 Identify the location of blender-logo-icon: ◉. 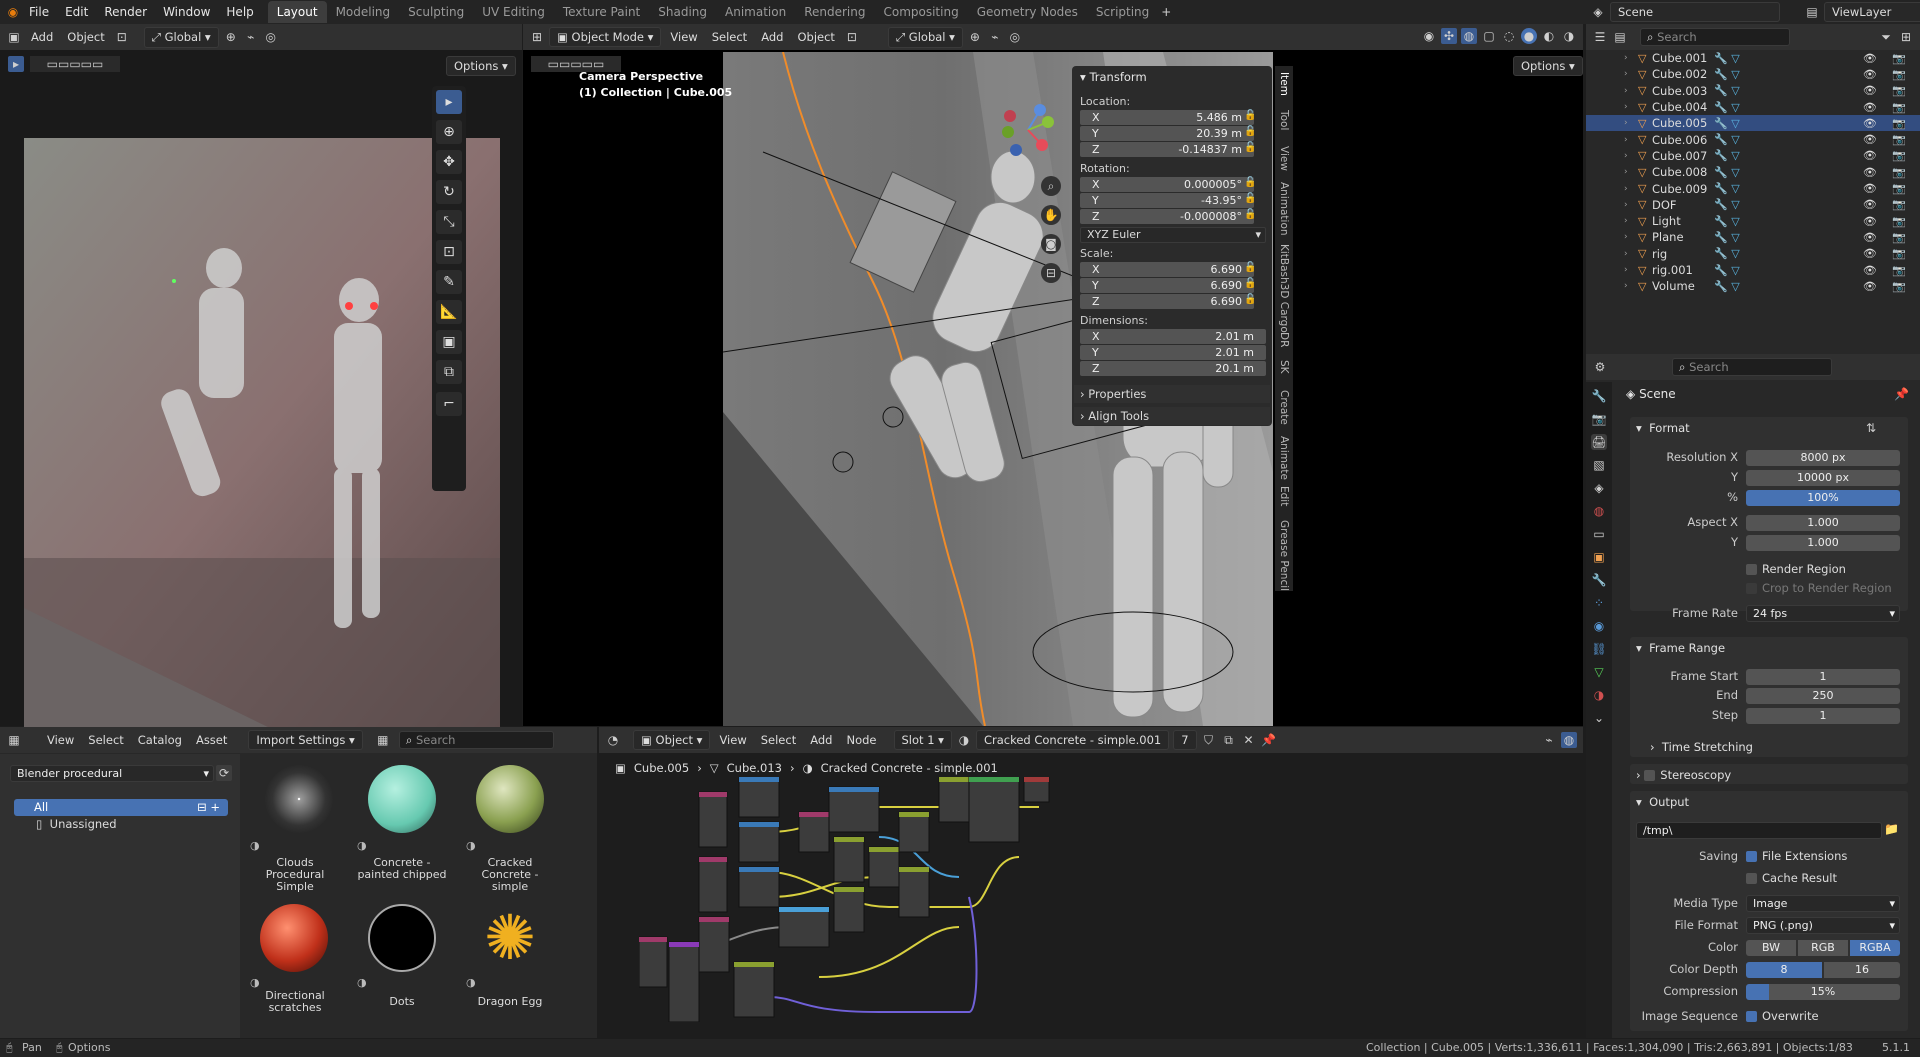
(13, 12).